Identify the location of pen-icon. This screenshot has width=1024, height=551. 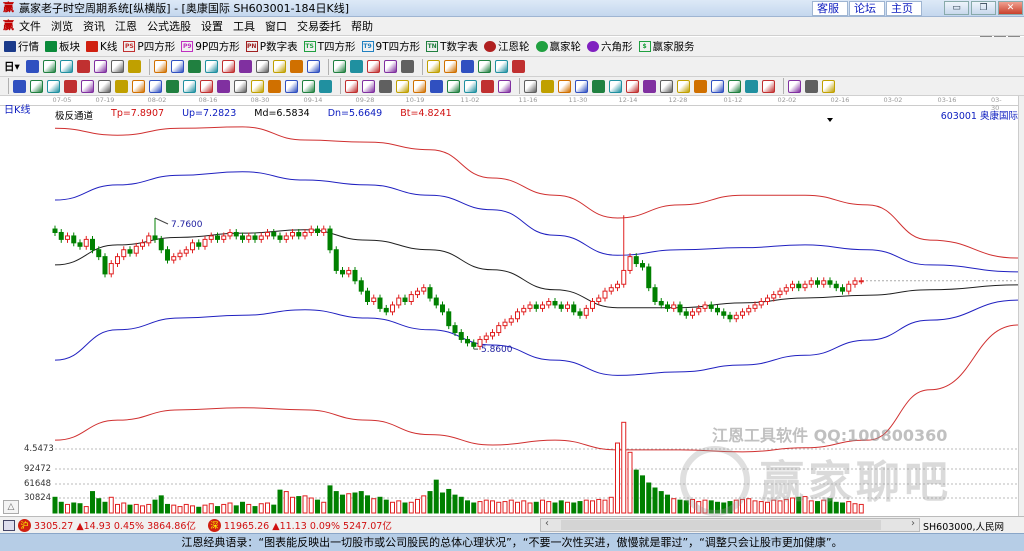
(19, 86).